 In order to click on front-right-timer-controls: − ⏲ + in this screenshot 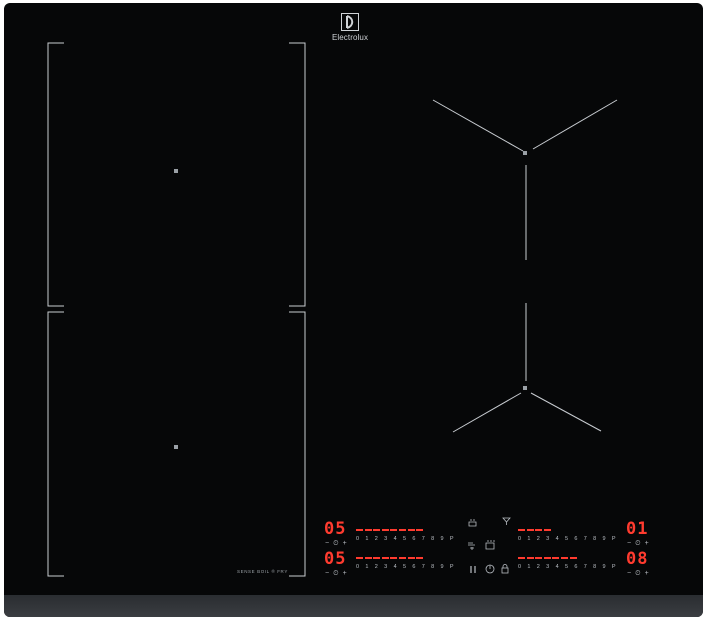, I will do `click(640, 573)`.